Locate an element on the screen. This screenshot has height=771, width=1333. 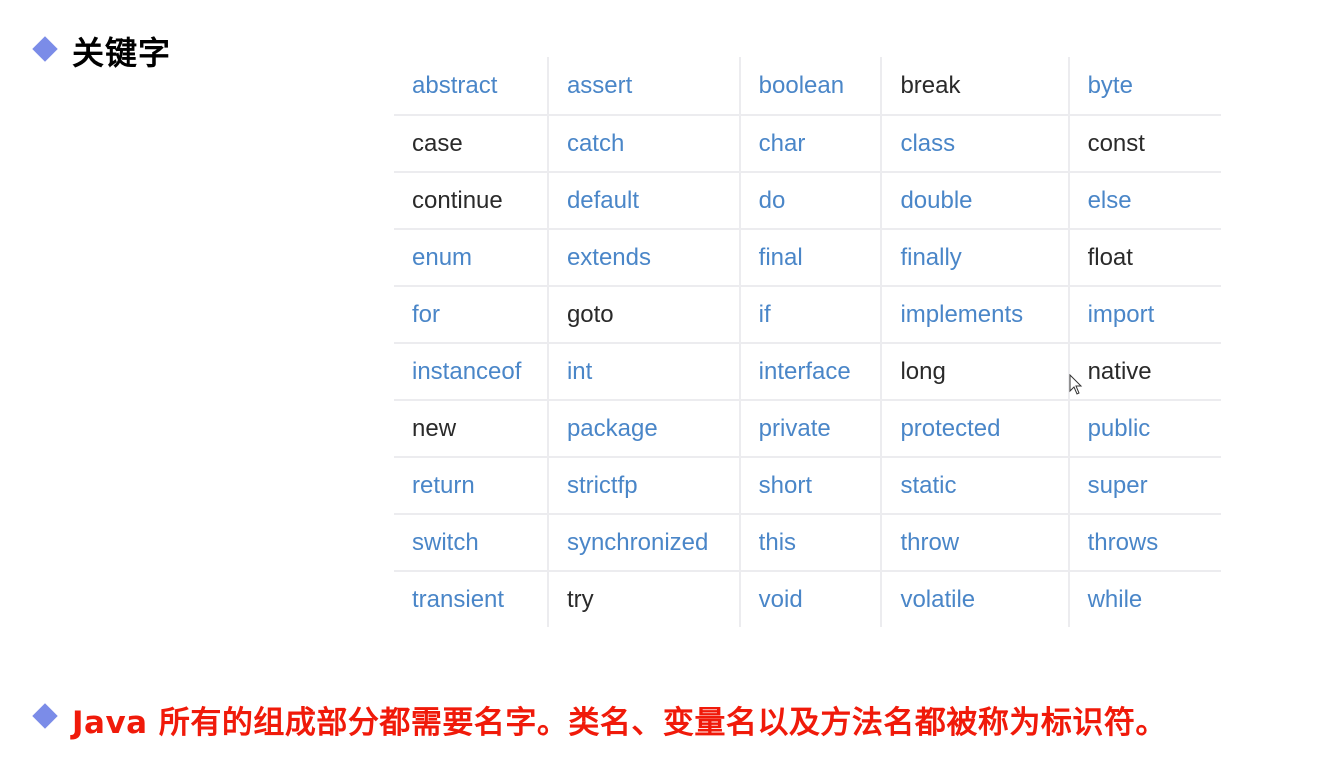
table-row: instanceof int interface long native is located at coordinates (807, 372).